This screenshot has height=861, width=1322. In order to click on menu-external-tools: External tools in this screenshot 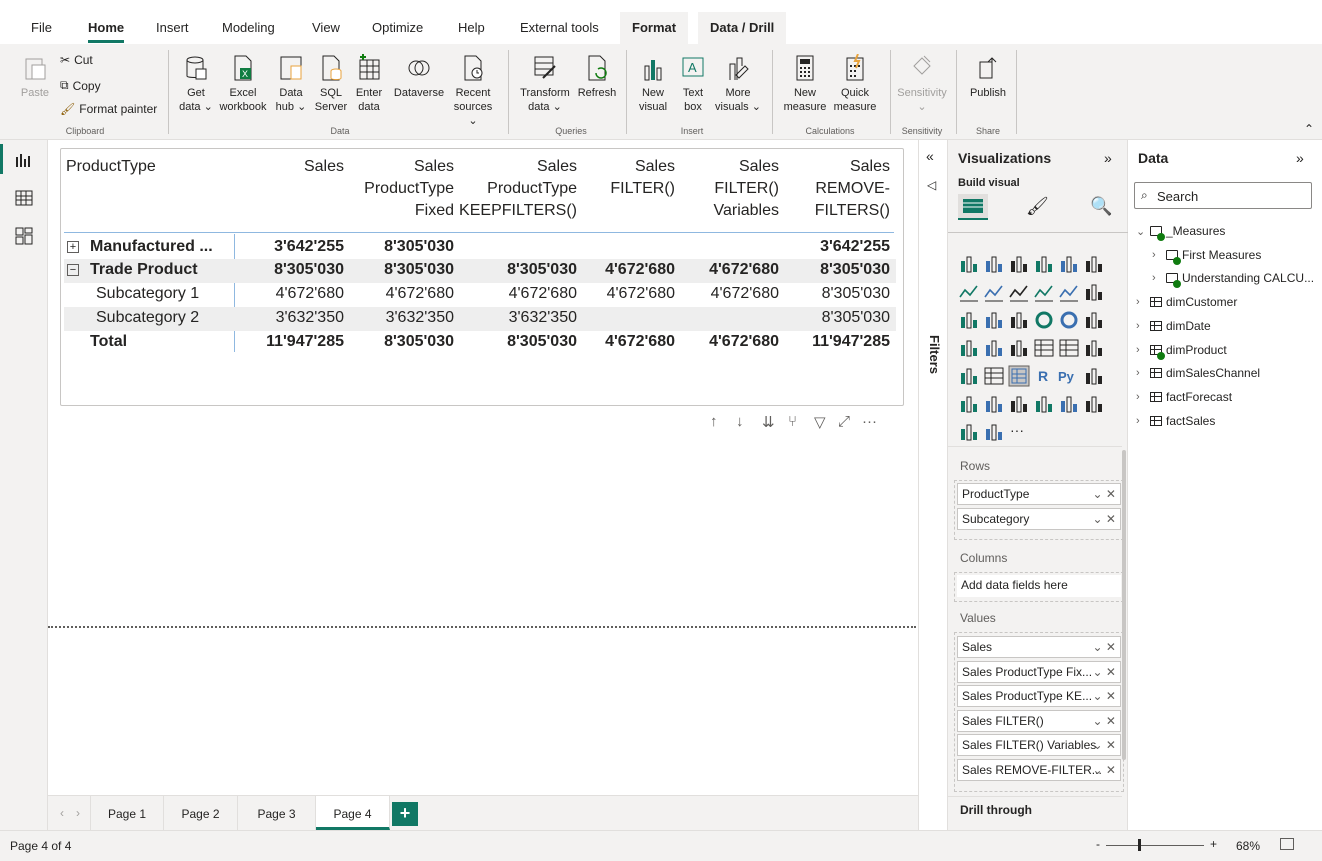, I will do `click(559, 27)`.